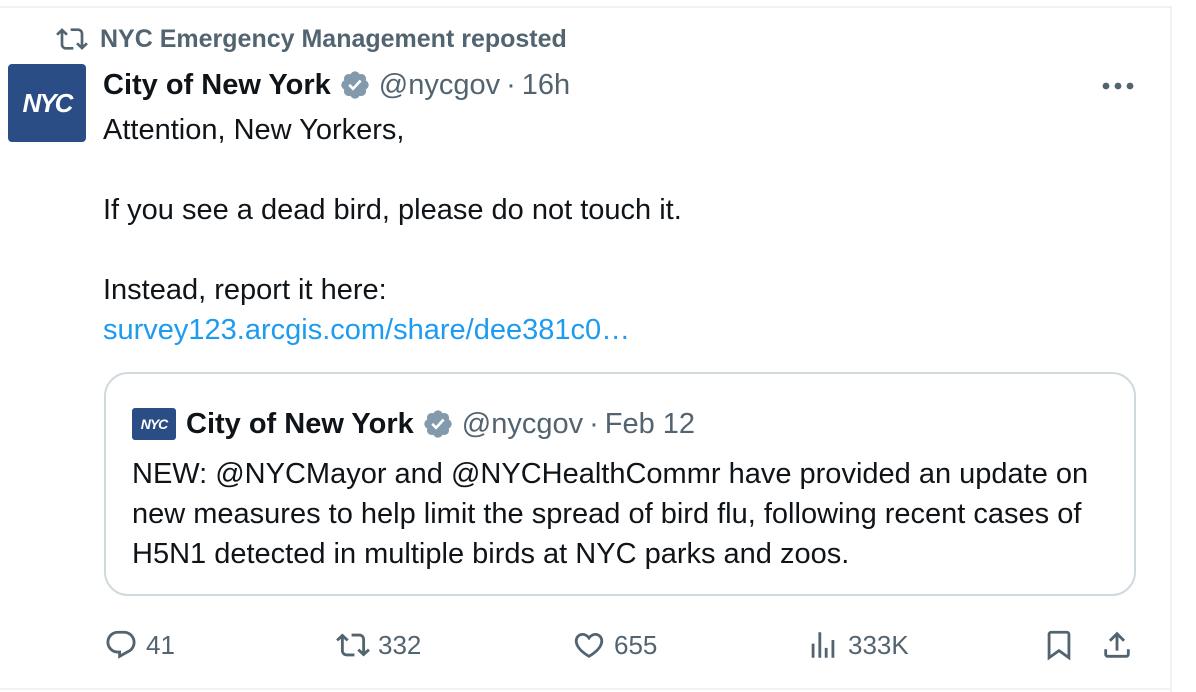  What do you see at coordinates (400, 644) in the screenshot?
I see `repost-count: 332` at bounding box center [400, 644].